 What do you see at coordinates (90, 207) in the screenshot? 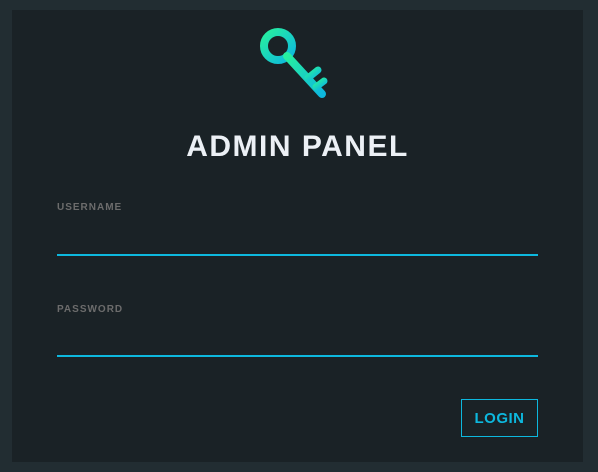
I see `username-label: USERNAME` at bounding box center [90, 207].